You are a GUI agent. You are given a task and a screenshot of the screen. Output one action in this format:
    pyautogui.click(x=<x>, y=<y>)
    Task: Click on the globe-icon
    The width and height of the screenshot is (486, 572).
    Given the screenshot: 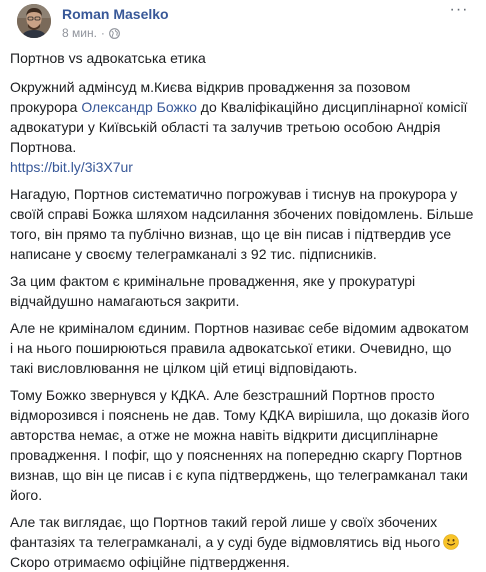 What is the action you would take?
    pyautogui.click(x=114, y=33)
    